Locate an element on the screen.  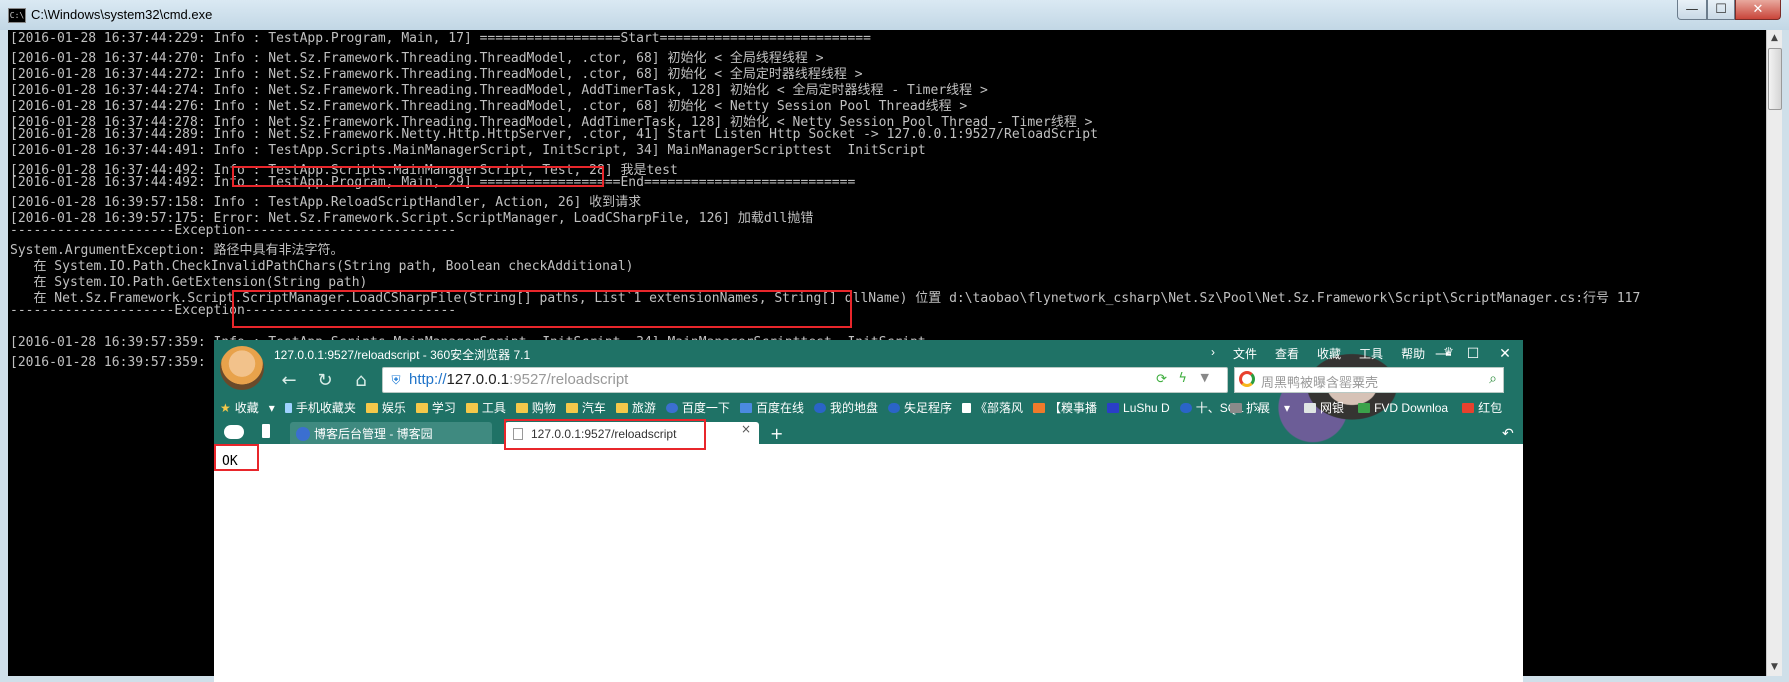
bookmark-tools: 工具 is located at coordinates (485, 407).